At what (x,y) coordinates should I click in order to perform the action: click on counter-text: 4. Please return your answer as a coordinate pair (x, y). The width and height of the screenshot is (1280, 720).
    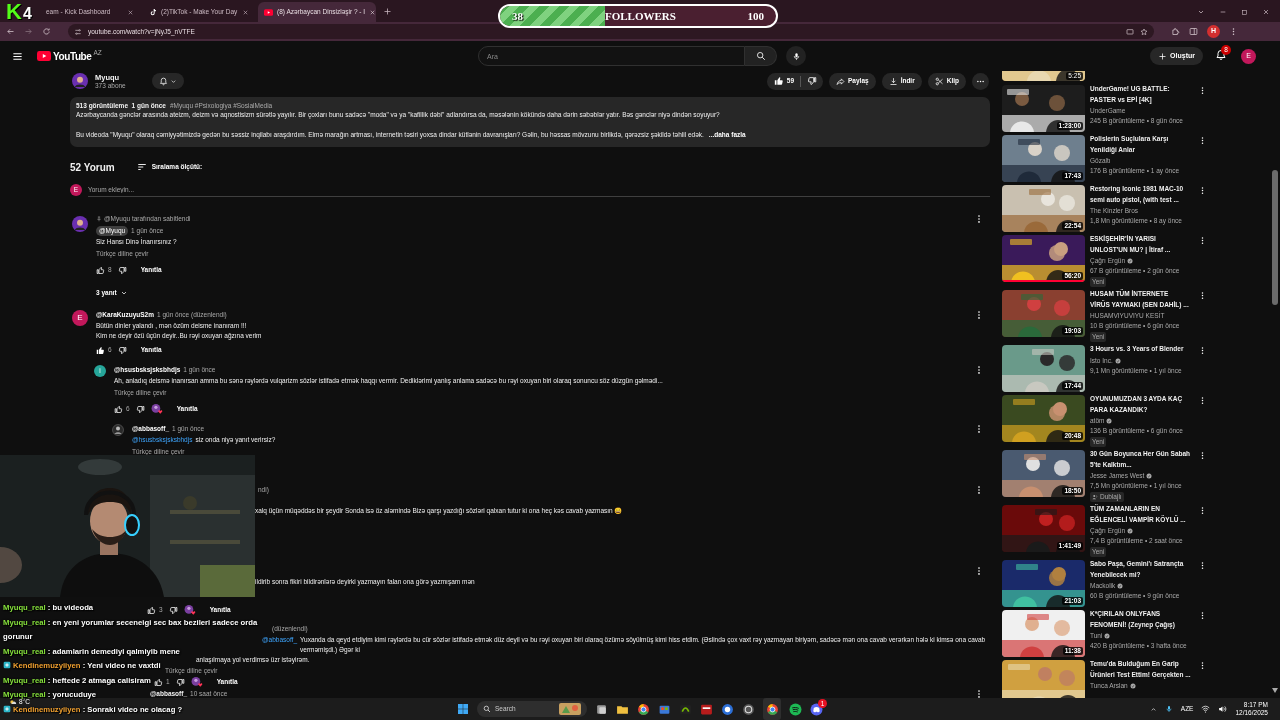
    Looking at the image, I should click on (27, 14).